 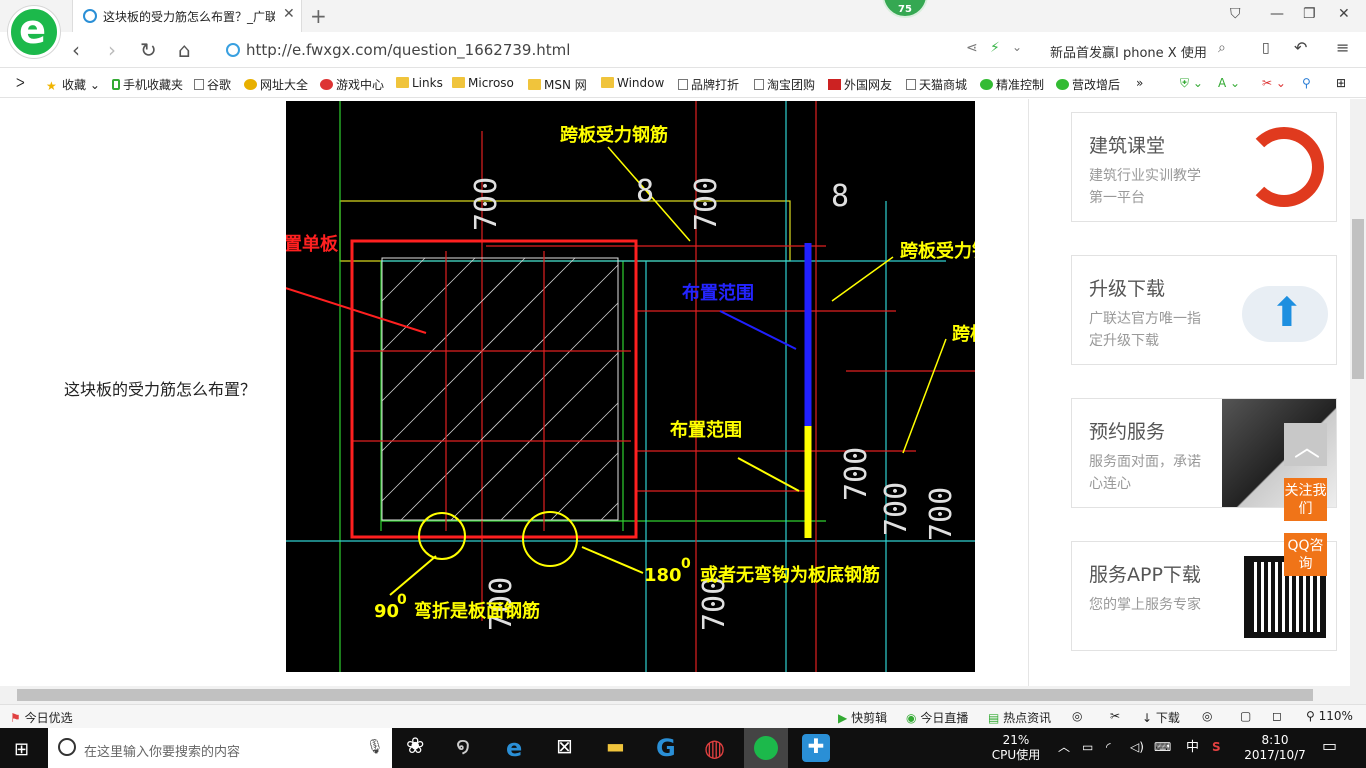 I want to click on edge-icon: e, so click(x=520, y=748).